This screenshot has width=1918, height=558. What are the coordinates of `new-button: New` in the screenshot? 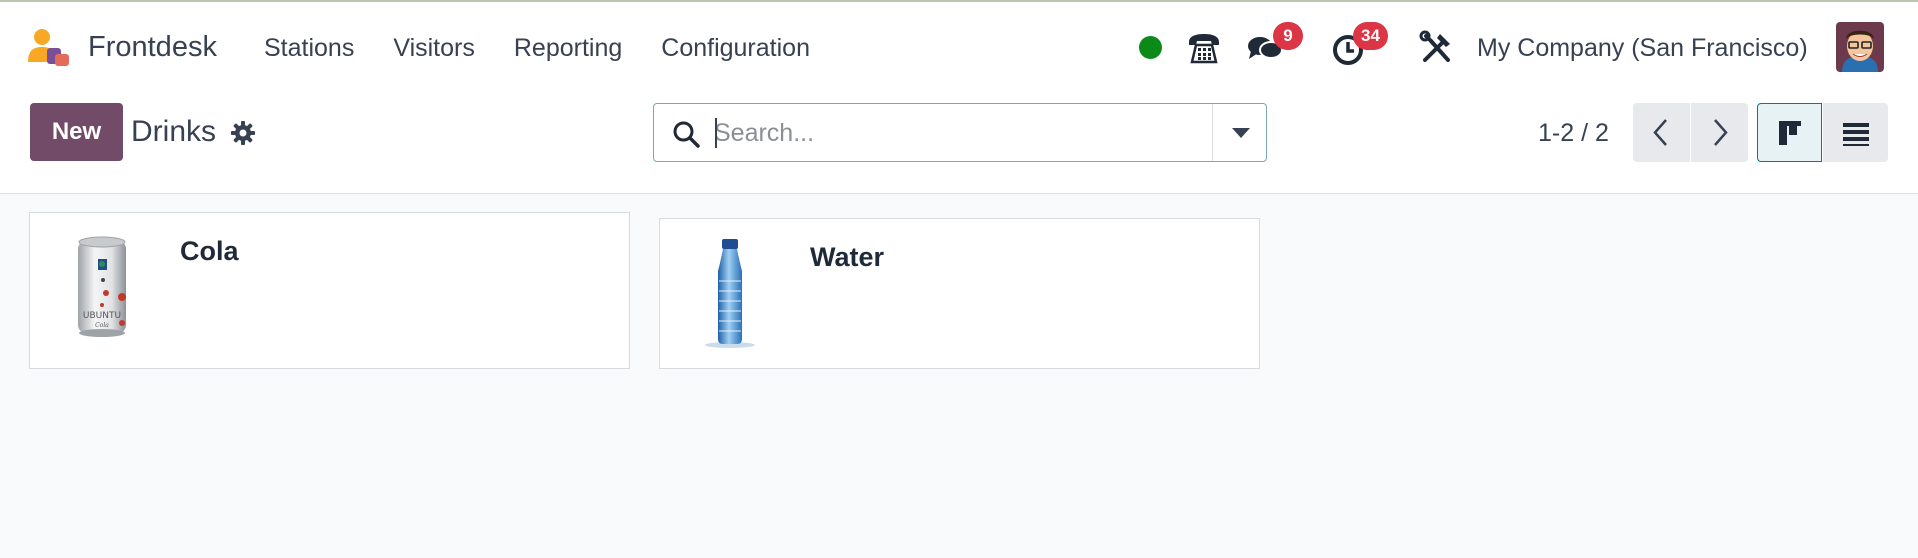 It's located at (76, 132).